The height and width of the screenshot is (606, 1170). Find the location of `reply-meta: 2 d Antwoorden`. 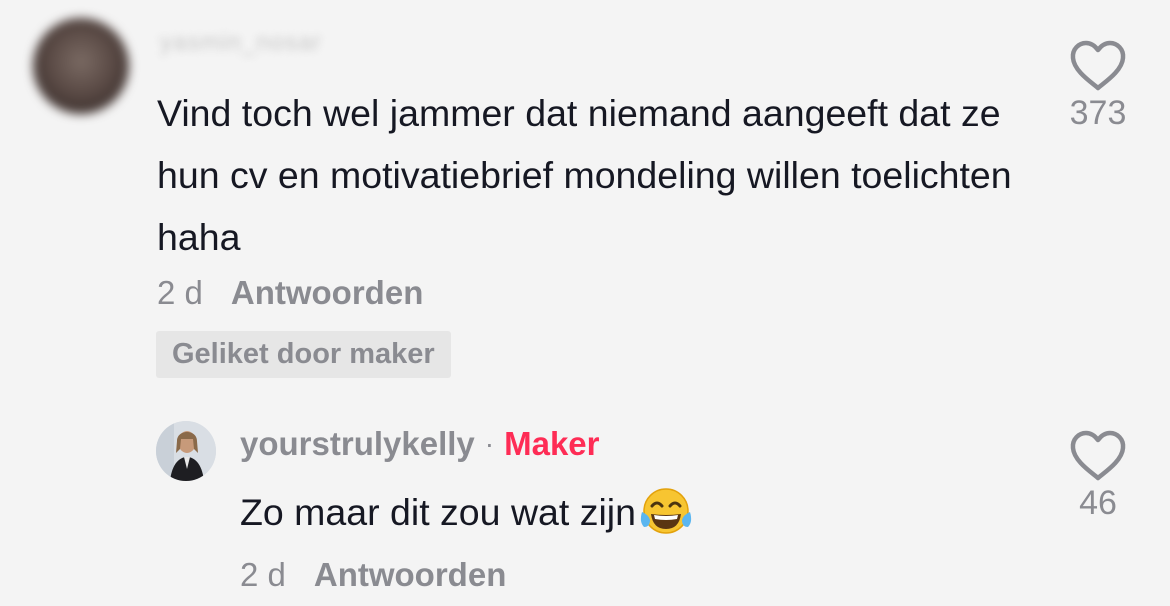

reply-meta: 2 d Antwoorden is located at coordinates (373, 575).